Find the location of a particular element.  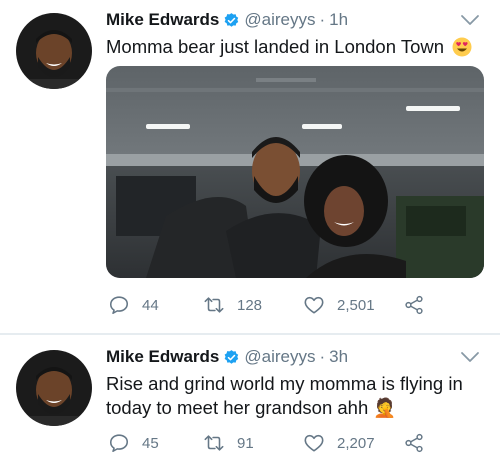

like-button: 2,207 is located at coordinates (339, 443).